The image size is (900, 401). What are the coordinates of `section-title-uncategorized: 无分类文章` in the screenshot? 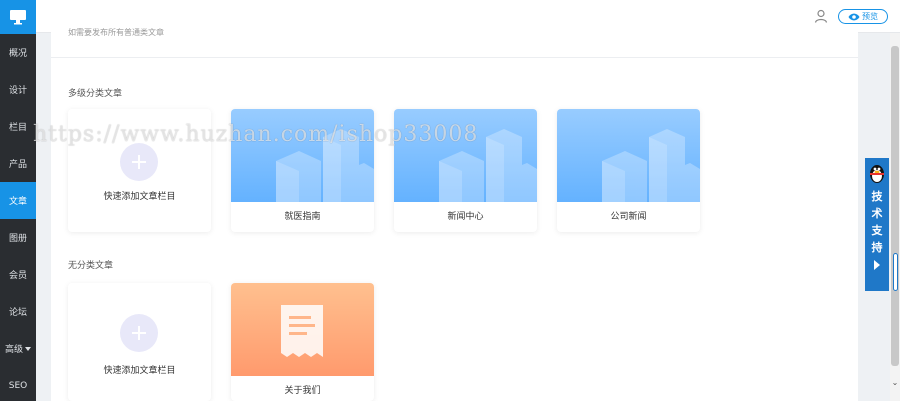 It's located at (91, 266).